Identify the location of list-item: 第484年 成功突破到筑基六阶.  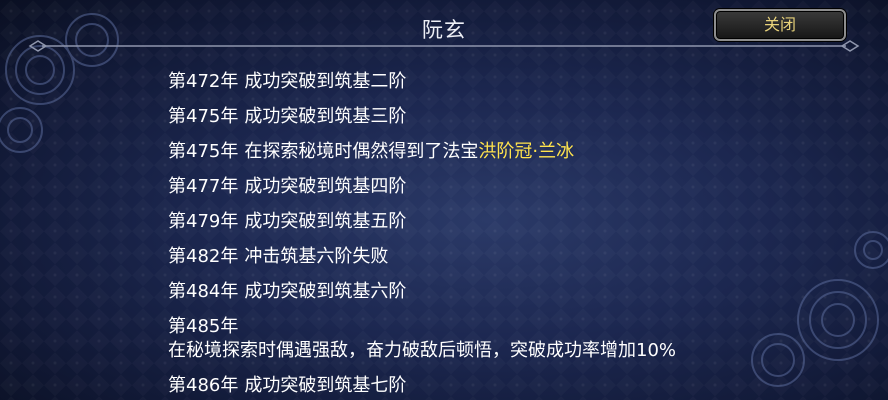
(518, 292).